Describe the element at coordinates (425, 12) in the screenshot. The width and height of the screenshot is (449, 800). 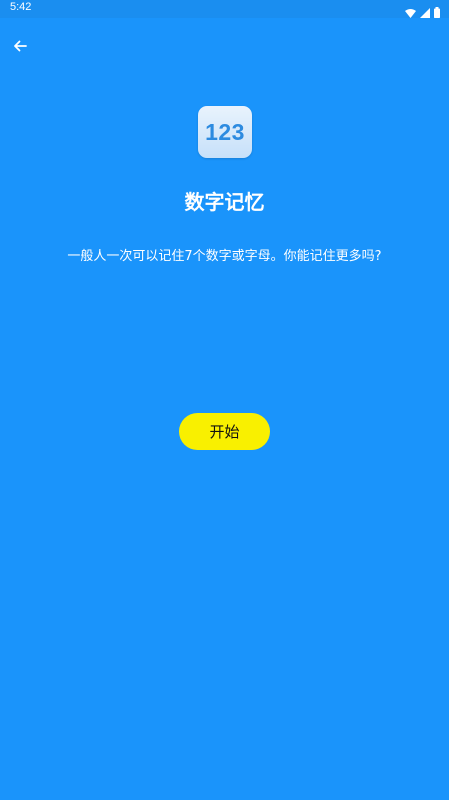
I see `signal-icon` at that location.